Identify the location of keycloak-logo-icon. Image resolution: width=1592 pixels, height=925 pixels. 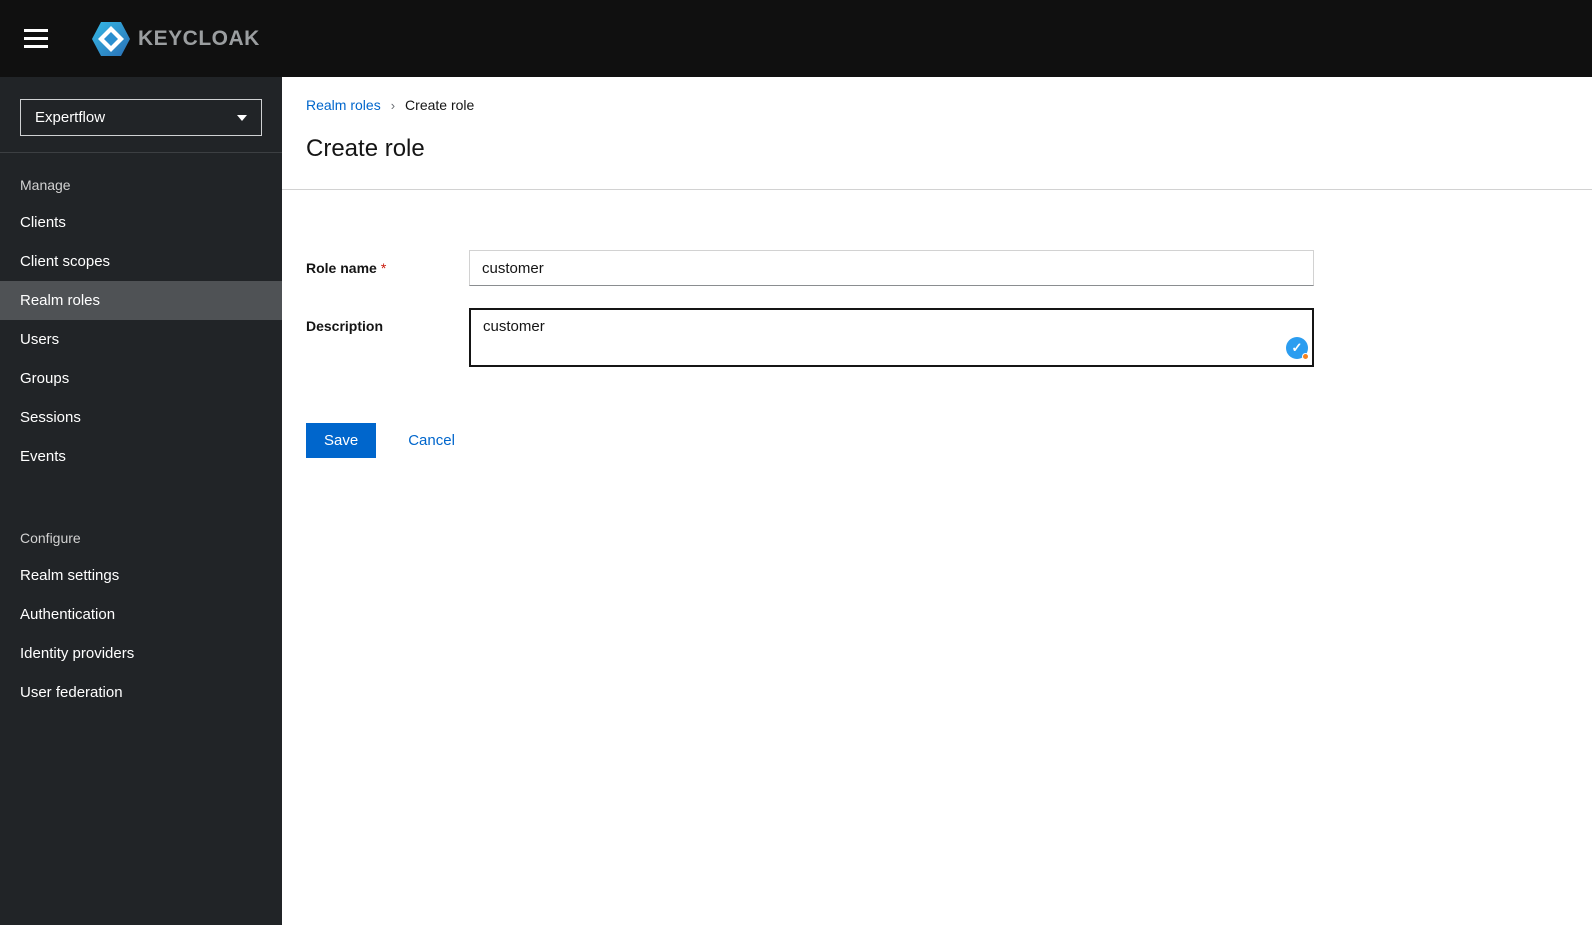
(111, 38).